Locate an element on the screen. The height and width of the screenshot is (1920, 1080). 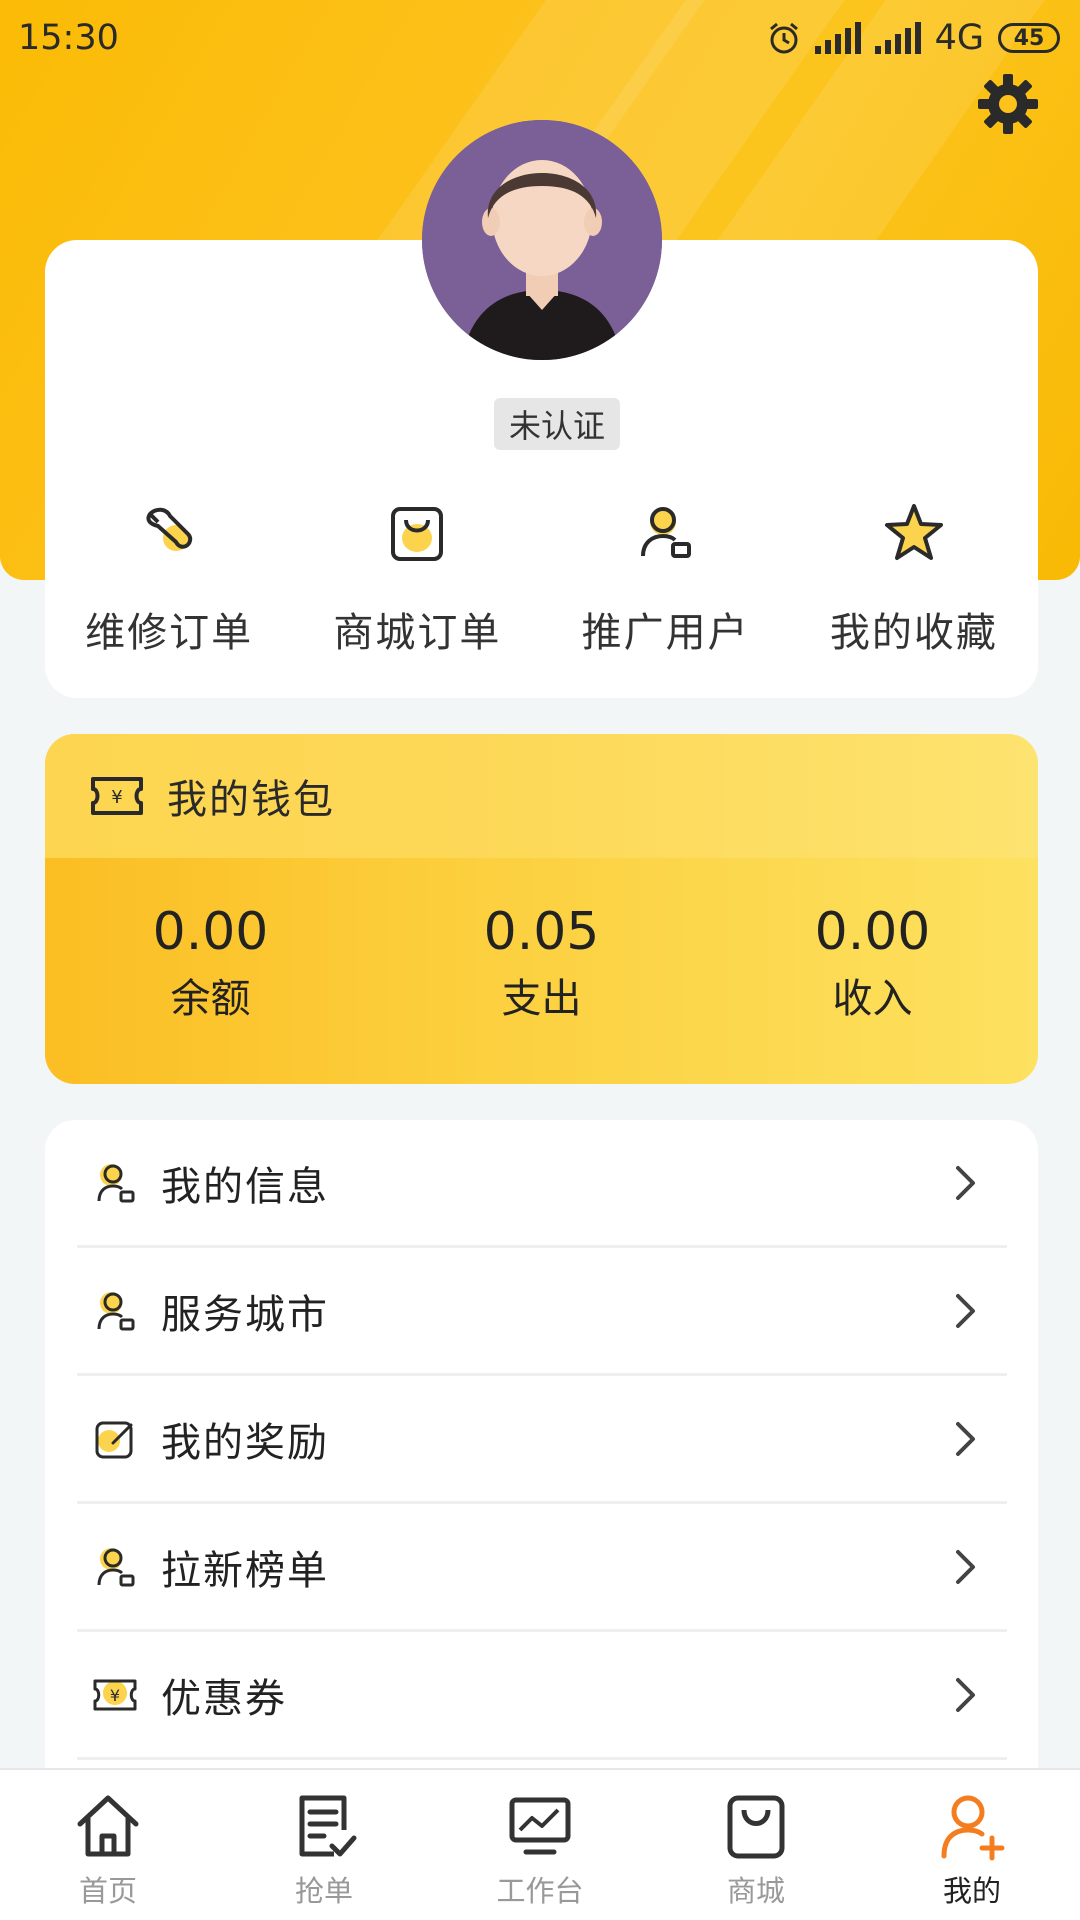
network-type: 4G is located at coordinates (959, 38).